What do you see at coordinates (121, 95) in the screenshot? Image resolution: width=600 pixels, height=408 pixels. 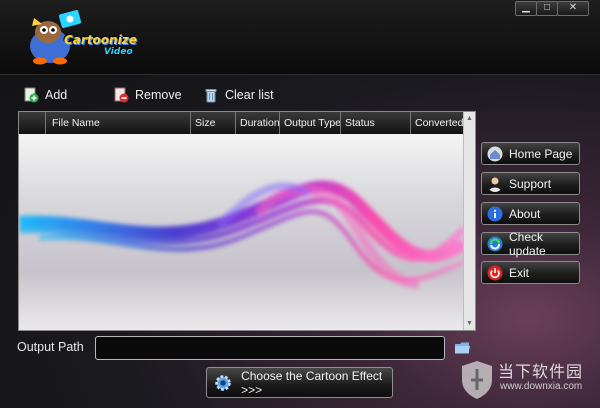 I see `remove-file-icon` at bounding box center [121, 95].